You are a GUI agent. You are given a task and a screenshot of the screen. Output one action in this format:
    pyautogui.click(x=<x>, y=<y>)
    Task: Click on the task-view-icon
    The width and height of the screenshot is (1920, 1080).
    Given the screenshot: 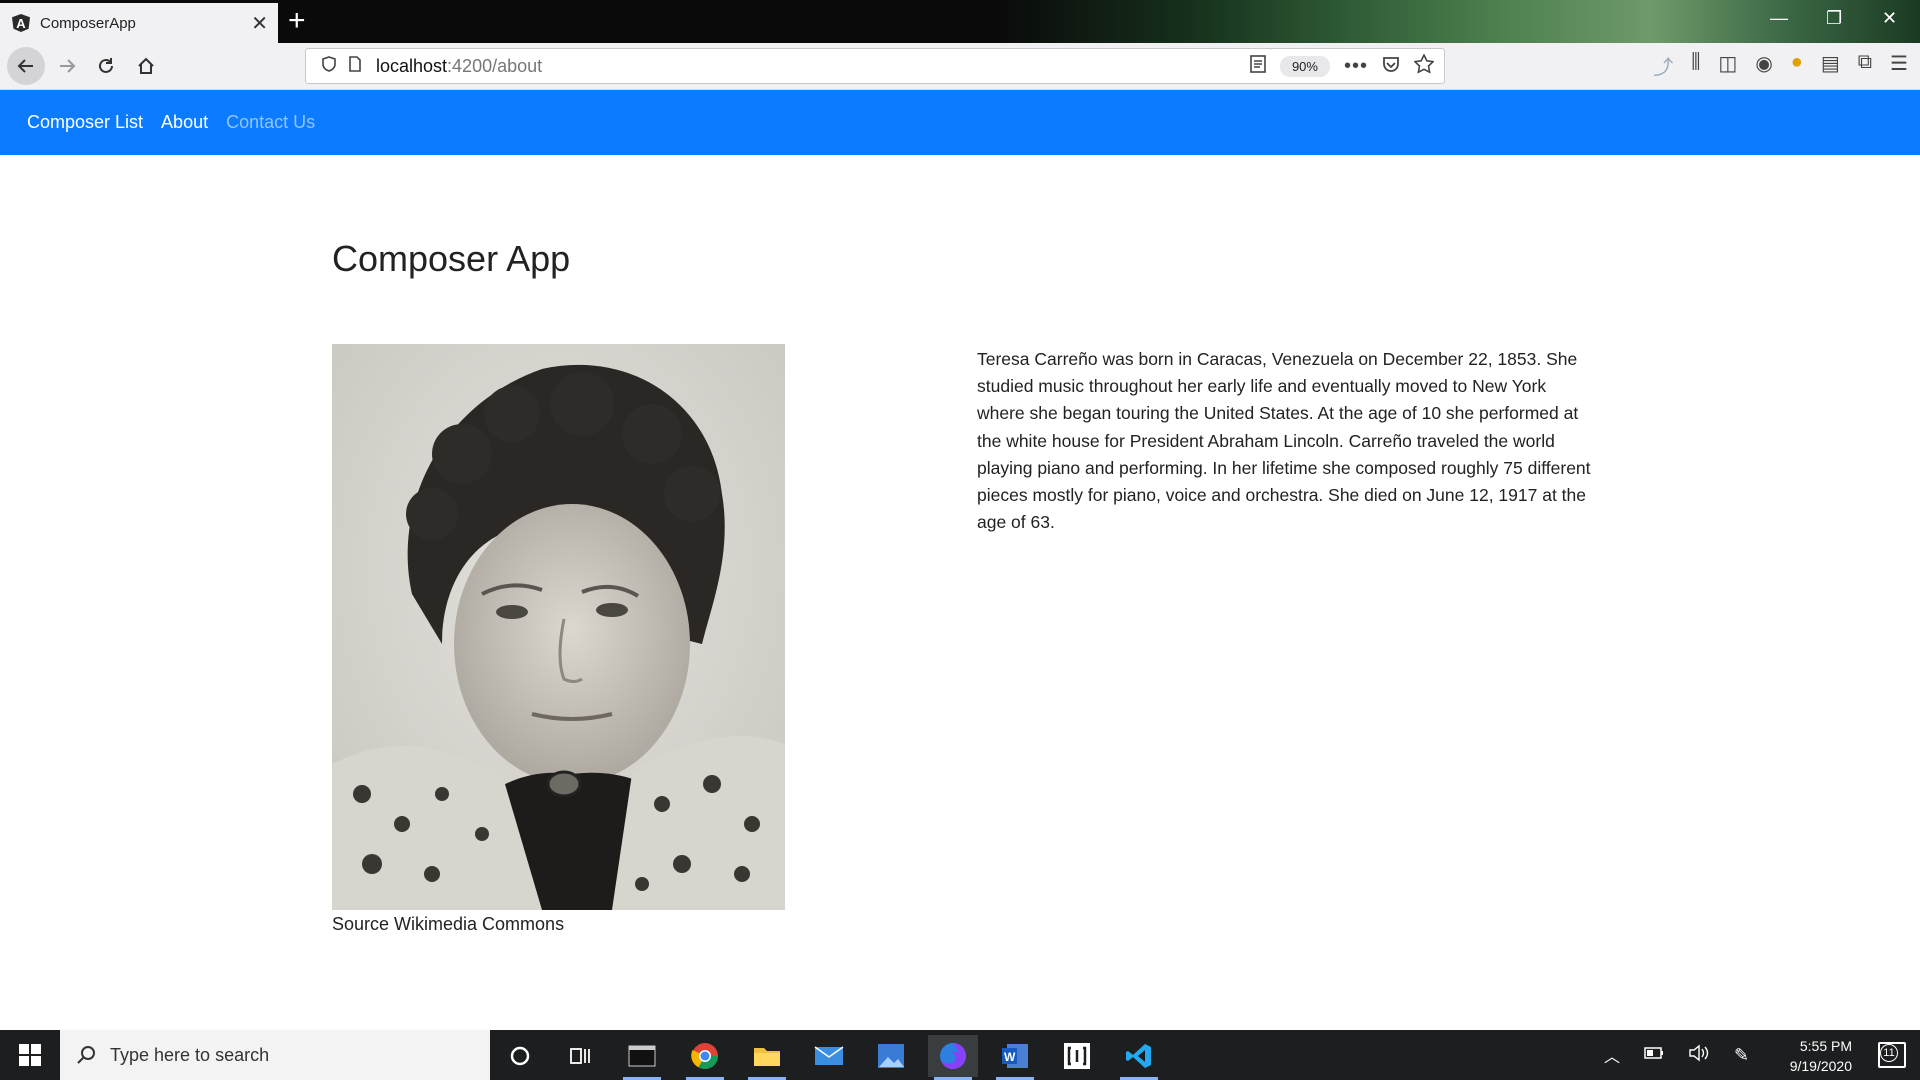 What is the action you would take?
    pyautogui.click(x=580, y=1056)
    